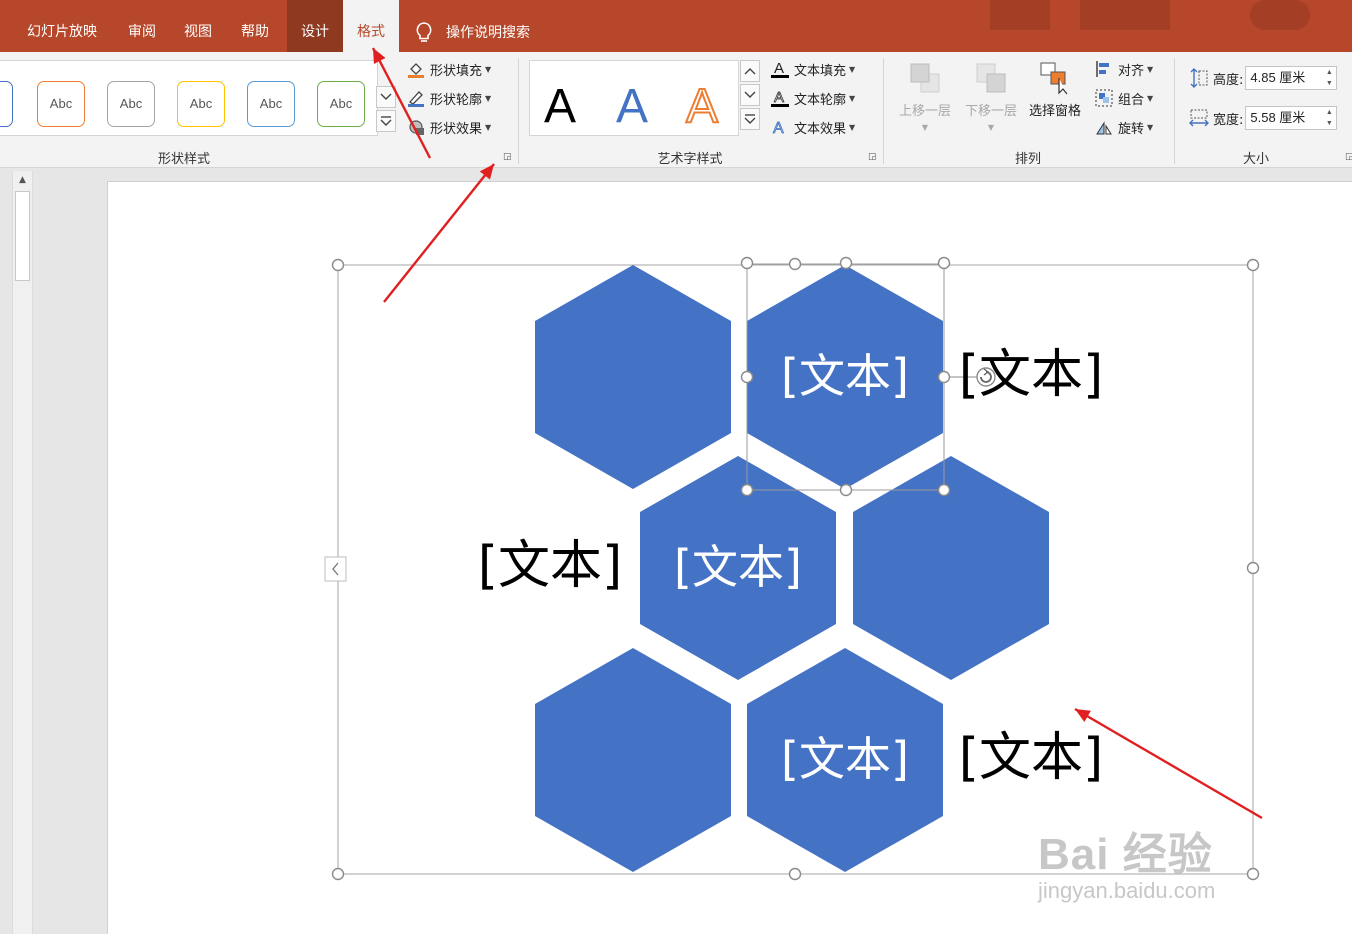 This screenshot has height=934, width=1352. Describe the element at coordinates (1127, 890) in the screenshot. I see `watermark-url: jingyan.baidu.com` at that location.